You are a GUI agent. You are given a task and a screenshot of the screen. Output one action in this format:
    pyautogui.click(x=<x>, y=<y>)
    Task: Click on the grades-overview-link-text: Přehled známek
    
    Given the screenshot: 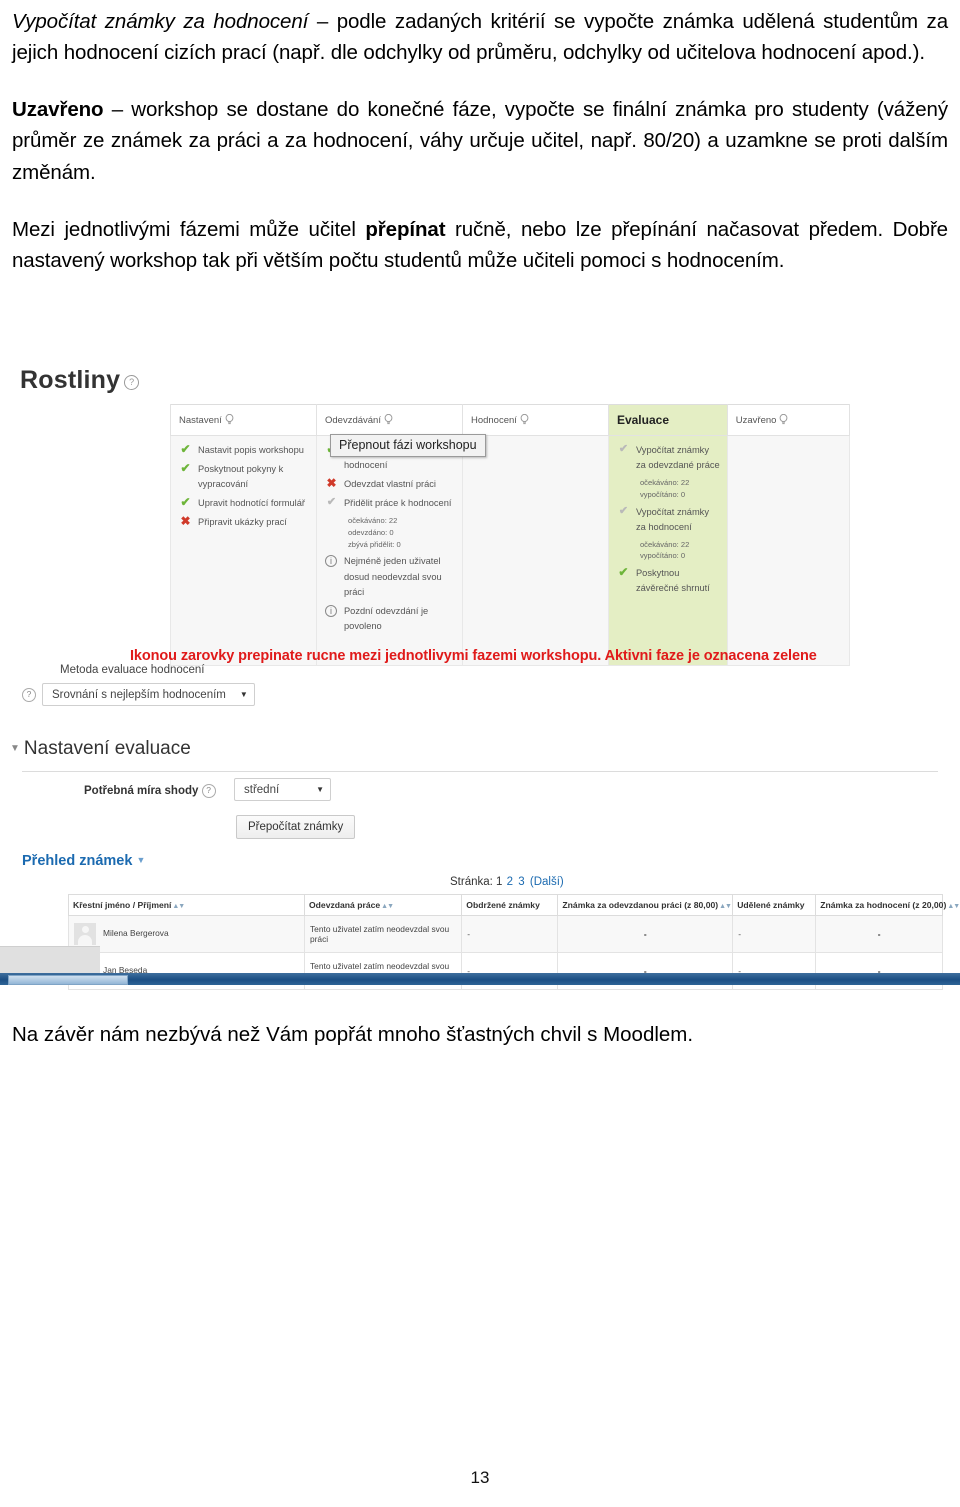 What is the action you would take?
    pyautogui.click(x=77, y=861)
    